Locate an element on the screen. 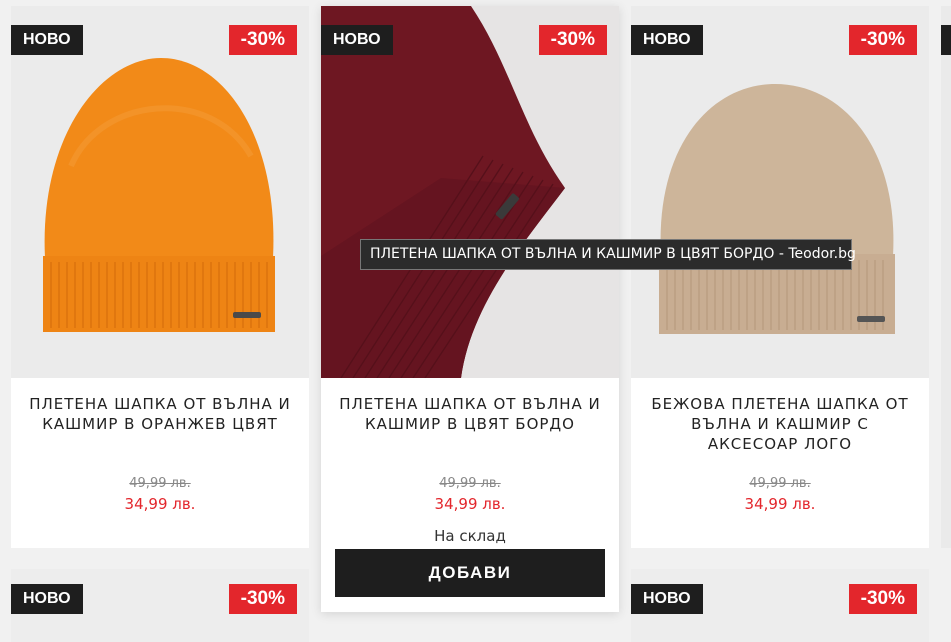 Image resolution: width=951 pixels, height=642 pixels. product-card-5: НОВО -30% is located at coordinates (780, 605).